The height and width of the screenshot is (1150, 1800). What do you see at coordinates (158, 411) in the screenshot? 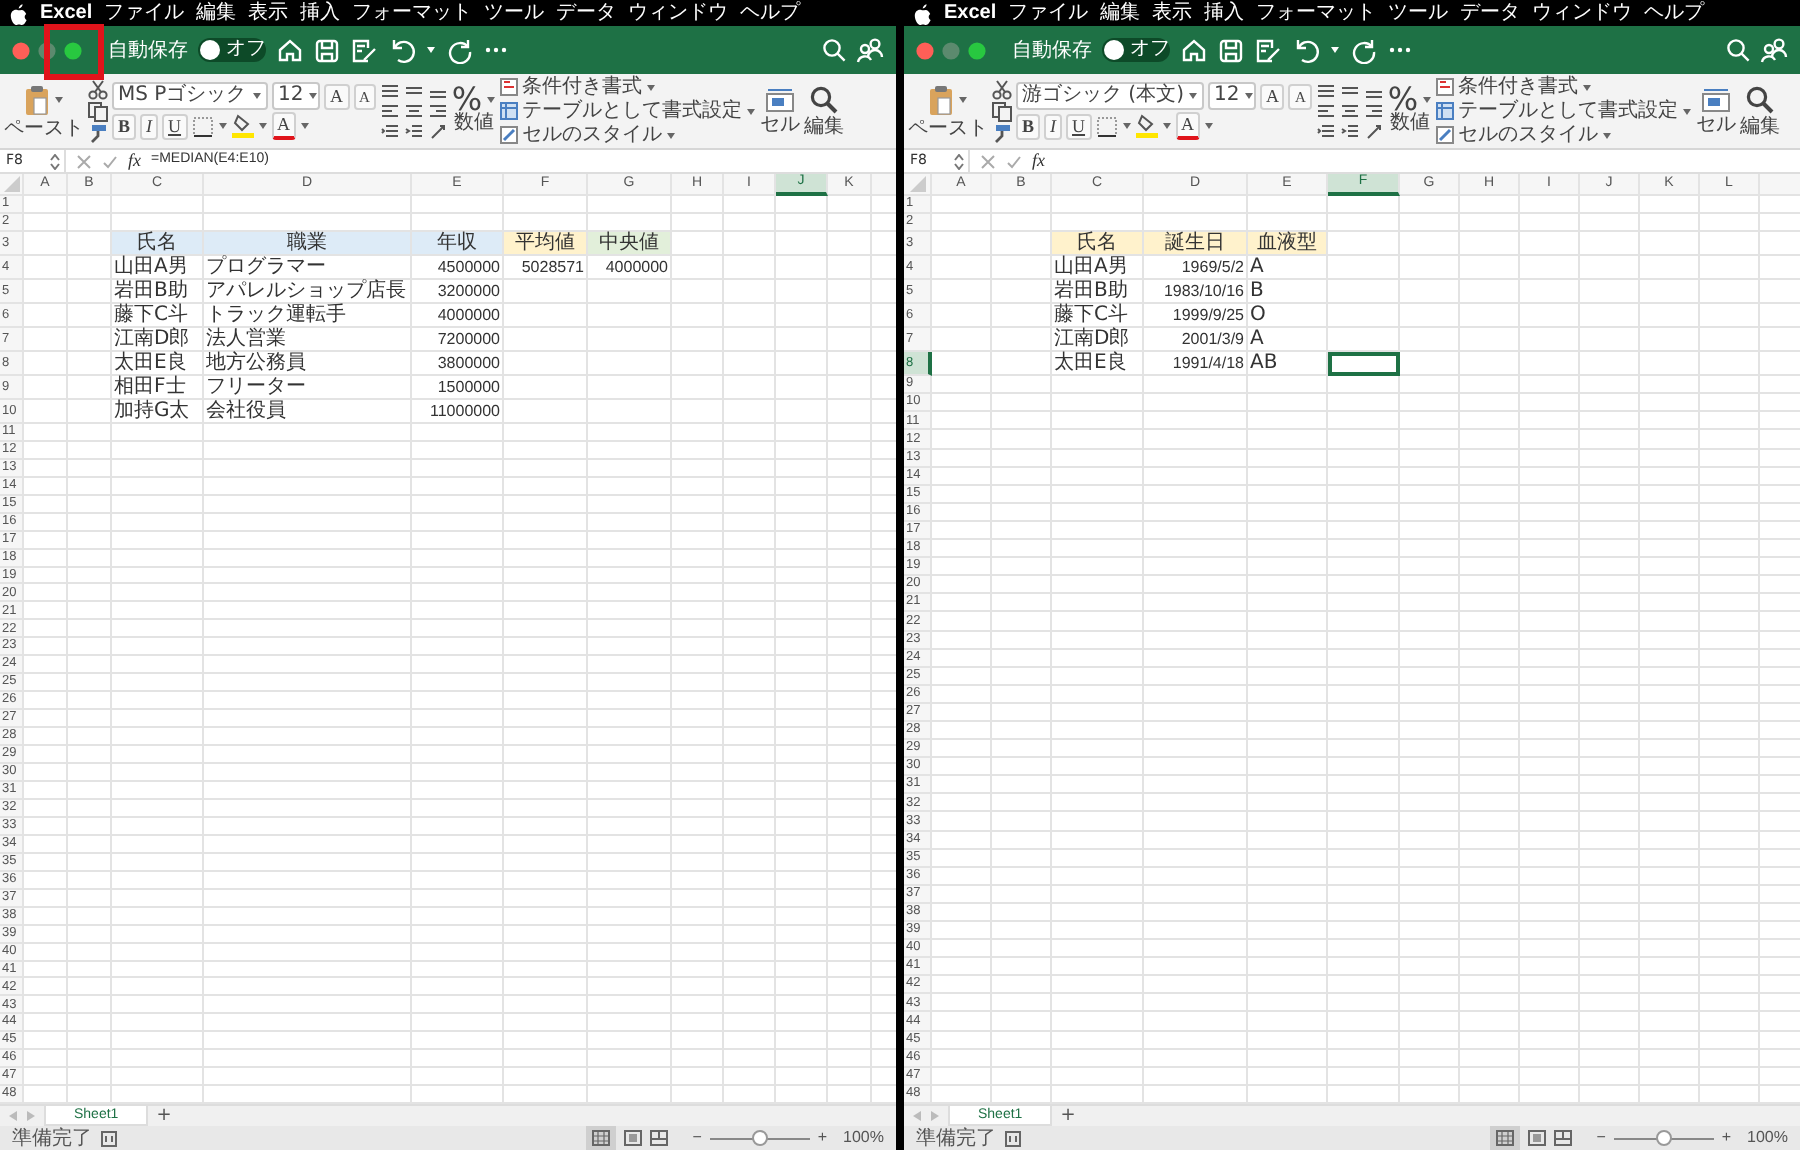
I see `table-cell: 加持G太` at bounding box center [158, 411].